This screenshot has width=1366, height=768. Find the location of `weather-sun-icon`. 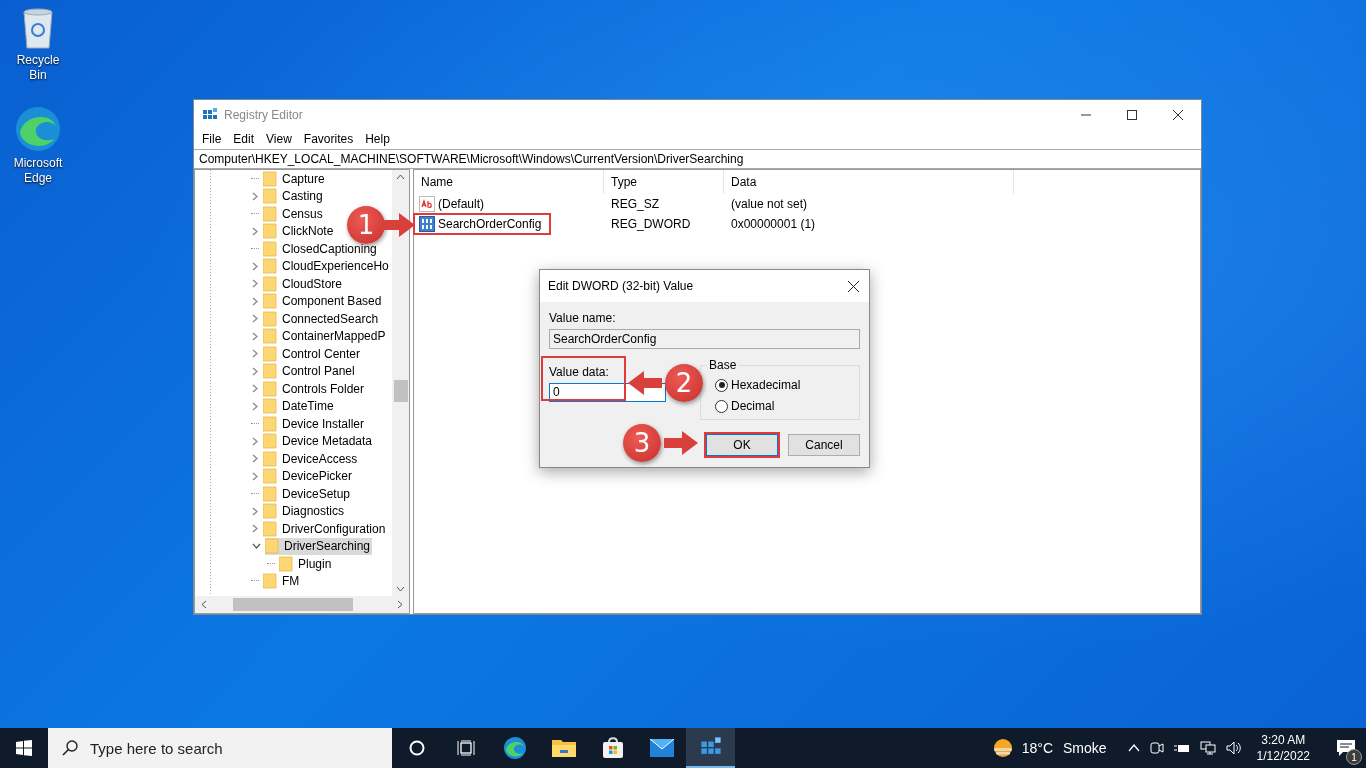

weather-sun-icon is located at coordinates (1002, 748).